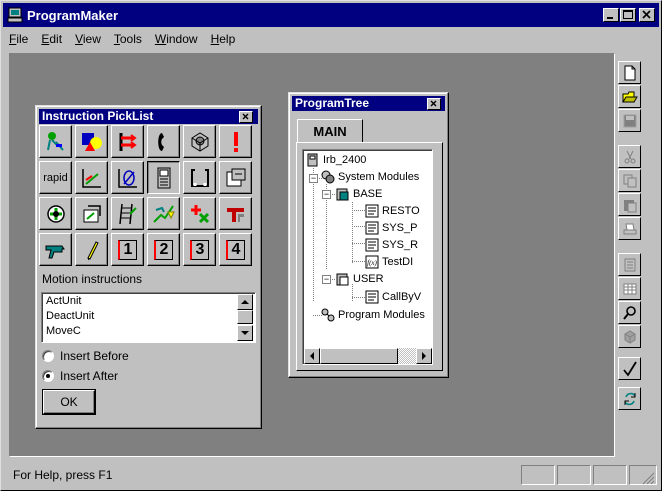 The image size is (662, 491). I want to click on copy-button, so click(629, 180).